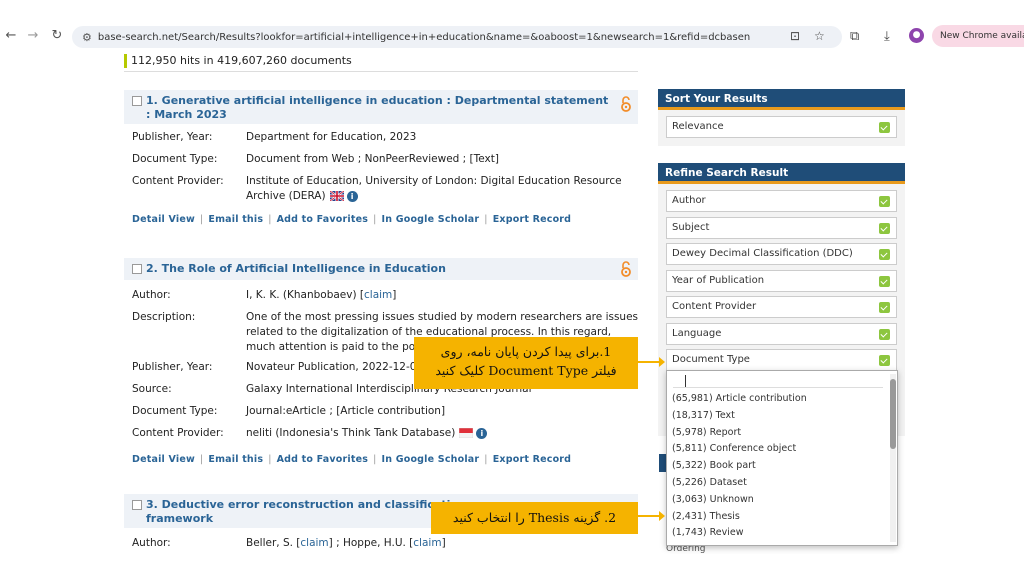 This screenshot has width=1024, height=576. What do you see at coordinates (691, 227) in the screenshot?
I see `facet-label: Subject` at bounding box center [691, 227].